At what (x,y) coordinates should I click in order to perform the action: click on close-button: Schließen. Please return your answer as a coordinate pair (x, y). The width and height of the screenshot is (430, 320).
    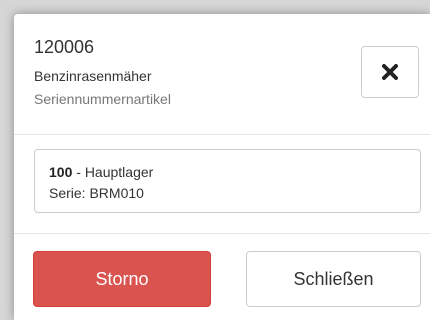
    Looking at the image, I should click on (333, 279).